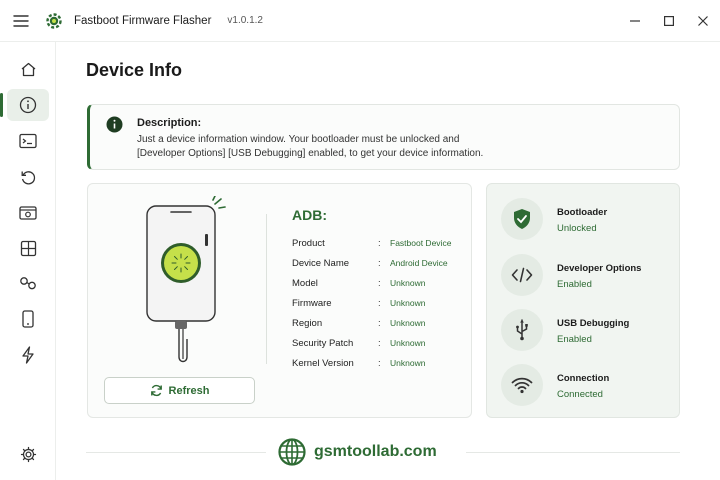 This screenshot has height=480, width=720. I want to click on phone-icon, so click(28, 319).